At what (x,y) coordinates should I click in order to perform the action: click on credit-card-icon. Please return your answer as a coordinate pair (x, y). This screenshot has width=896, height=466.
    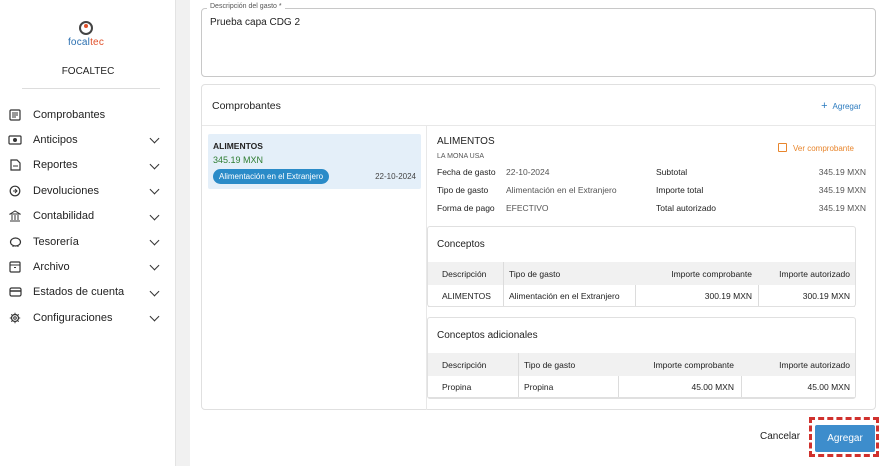
    Looking at the image, I should click on (15, 292).